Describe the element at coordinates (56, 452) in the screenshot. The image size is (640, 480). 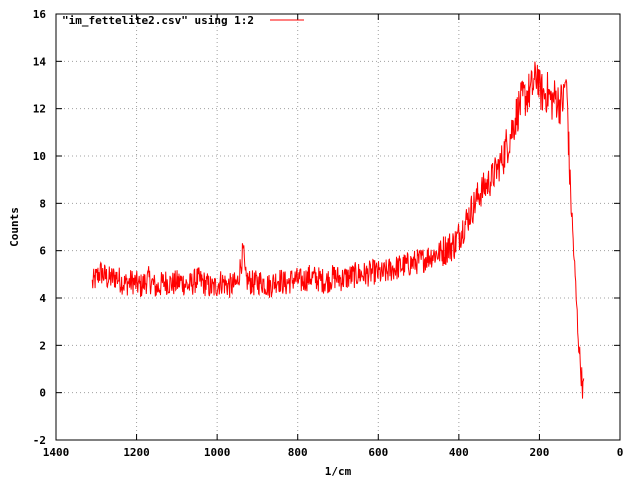
I see `x-tick-label: 1400` at that location.